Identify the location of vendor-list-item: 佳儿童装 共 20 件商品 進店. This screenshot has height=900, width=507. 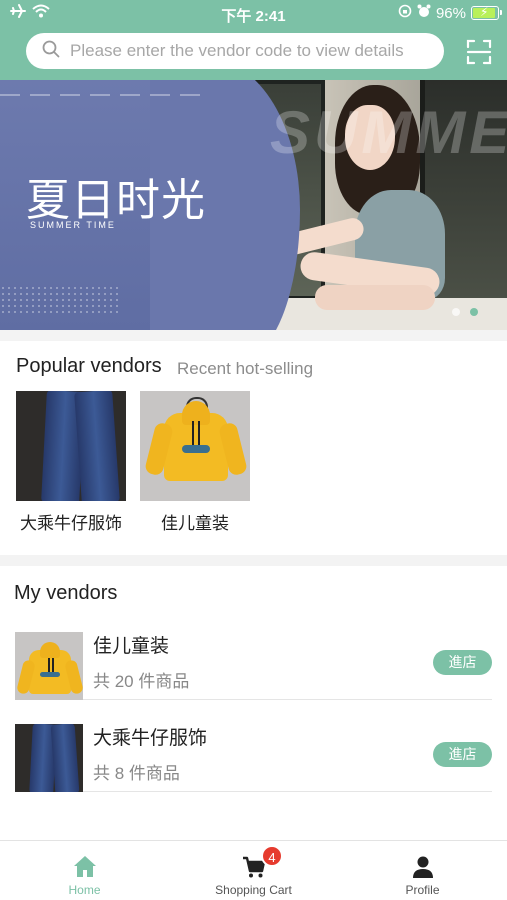
(253, 654).